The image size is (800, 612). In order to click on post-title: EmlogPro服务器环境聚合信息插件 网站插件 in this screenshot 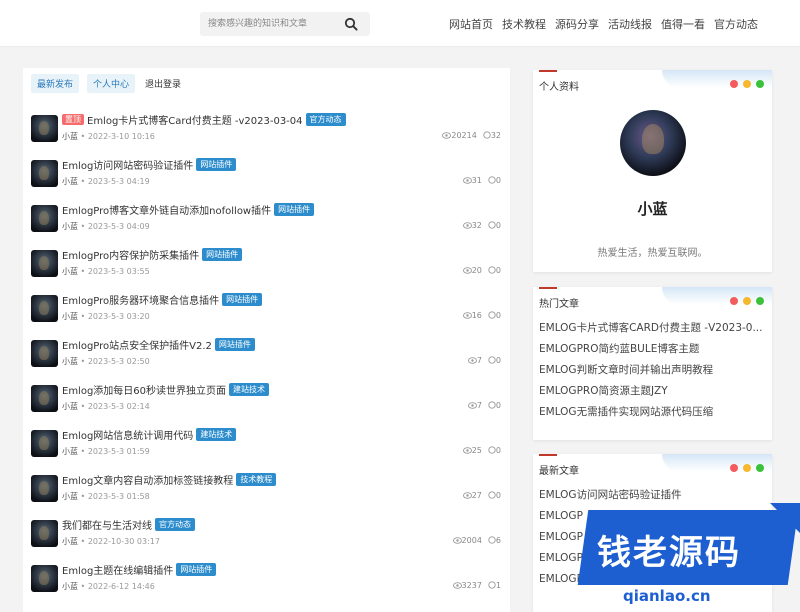, I will do `click(162, 299)`.